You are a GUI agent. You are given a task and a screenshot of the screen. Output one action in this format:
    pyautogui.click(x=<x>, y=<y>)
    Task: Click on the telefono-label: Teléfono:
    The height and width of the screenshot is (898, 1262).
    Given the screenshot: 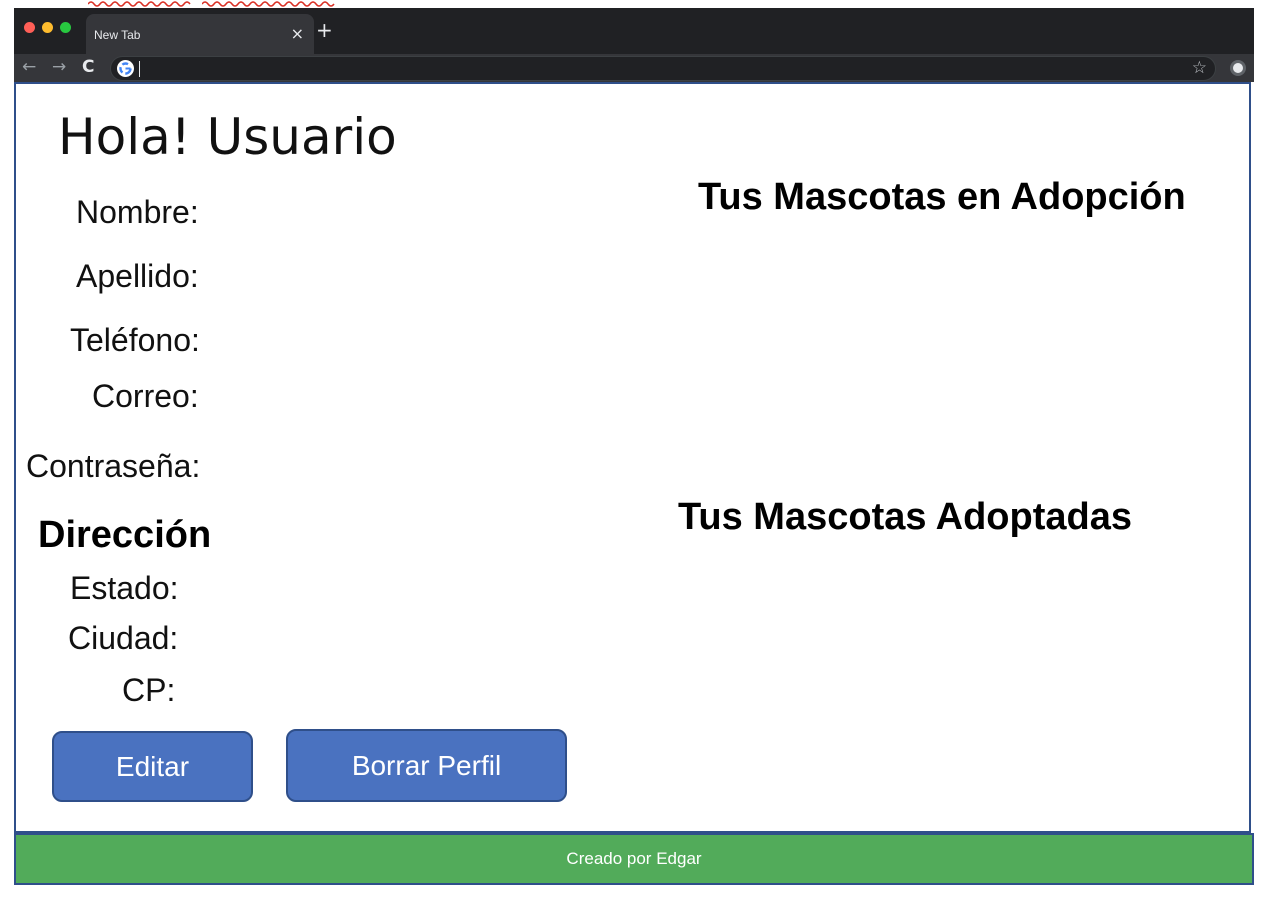 What is the action you would take?
    pyautogui.click(x=135, y=340)
    